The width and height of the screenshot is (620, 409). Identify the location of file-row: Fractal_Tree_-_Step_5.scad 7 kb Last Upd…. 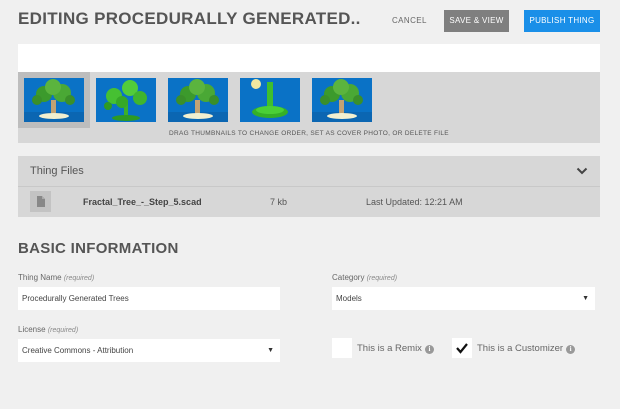
(309, 202).